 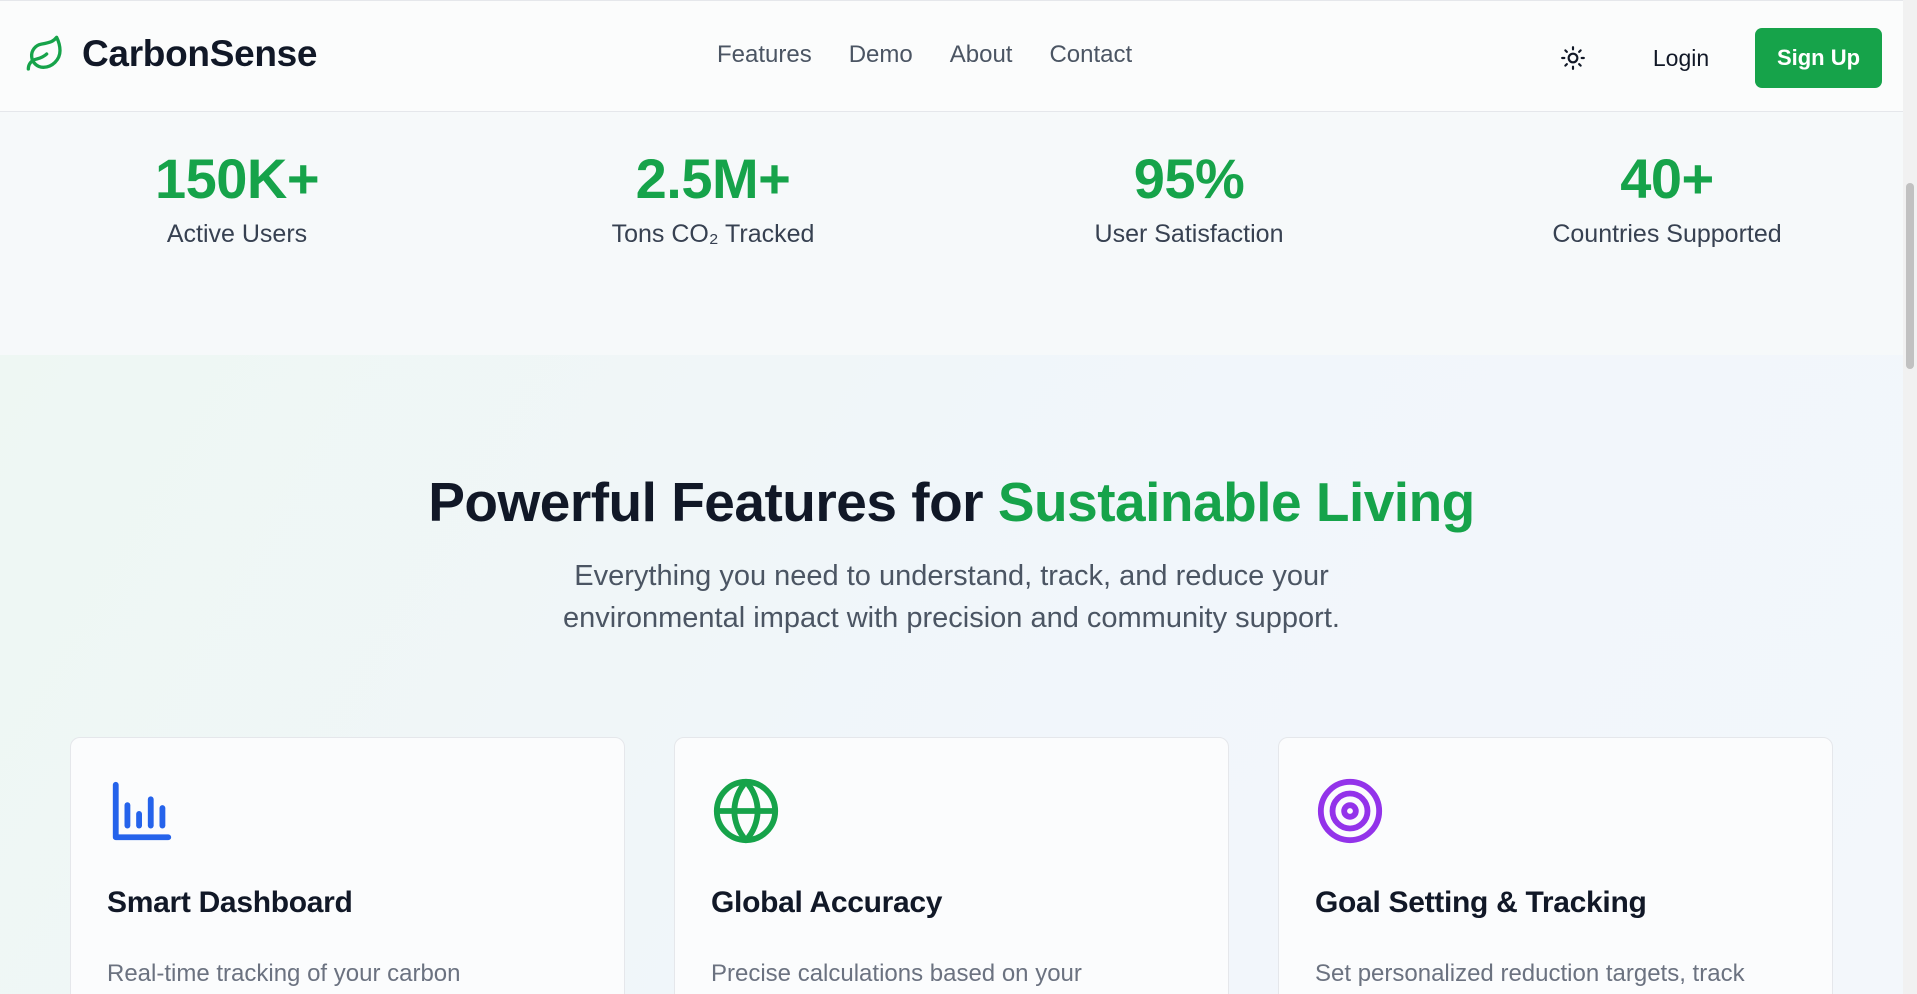 I want to click on stat-user-satisfaction: 95% User Satisfaction, so click(x=1189, y=198).